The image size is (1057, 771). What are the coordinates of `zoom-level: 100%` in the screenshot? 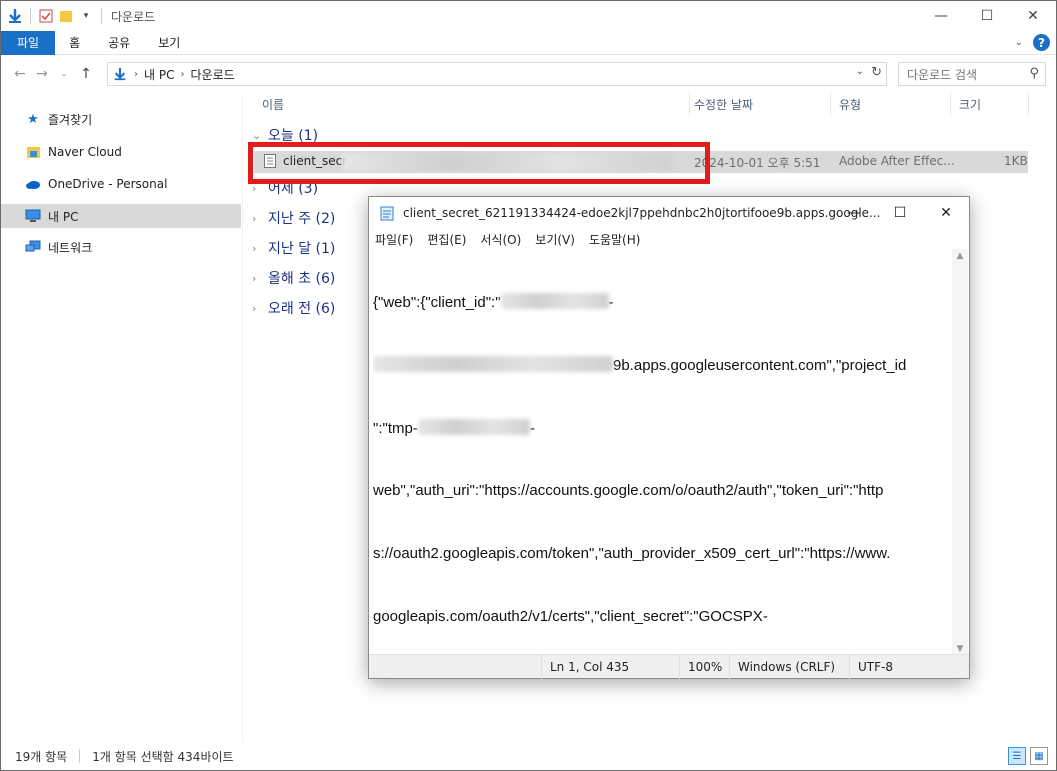 It's located at (704, 666).